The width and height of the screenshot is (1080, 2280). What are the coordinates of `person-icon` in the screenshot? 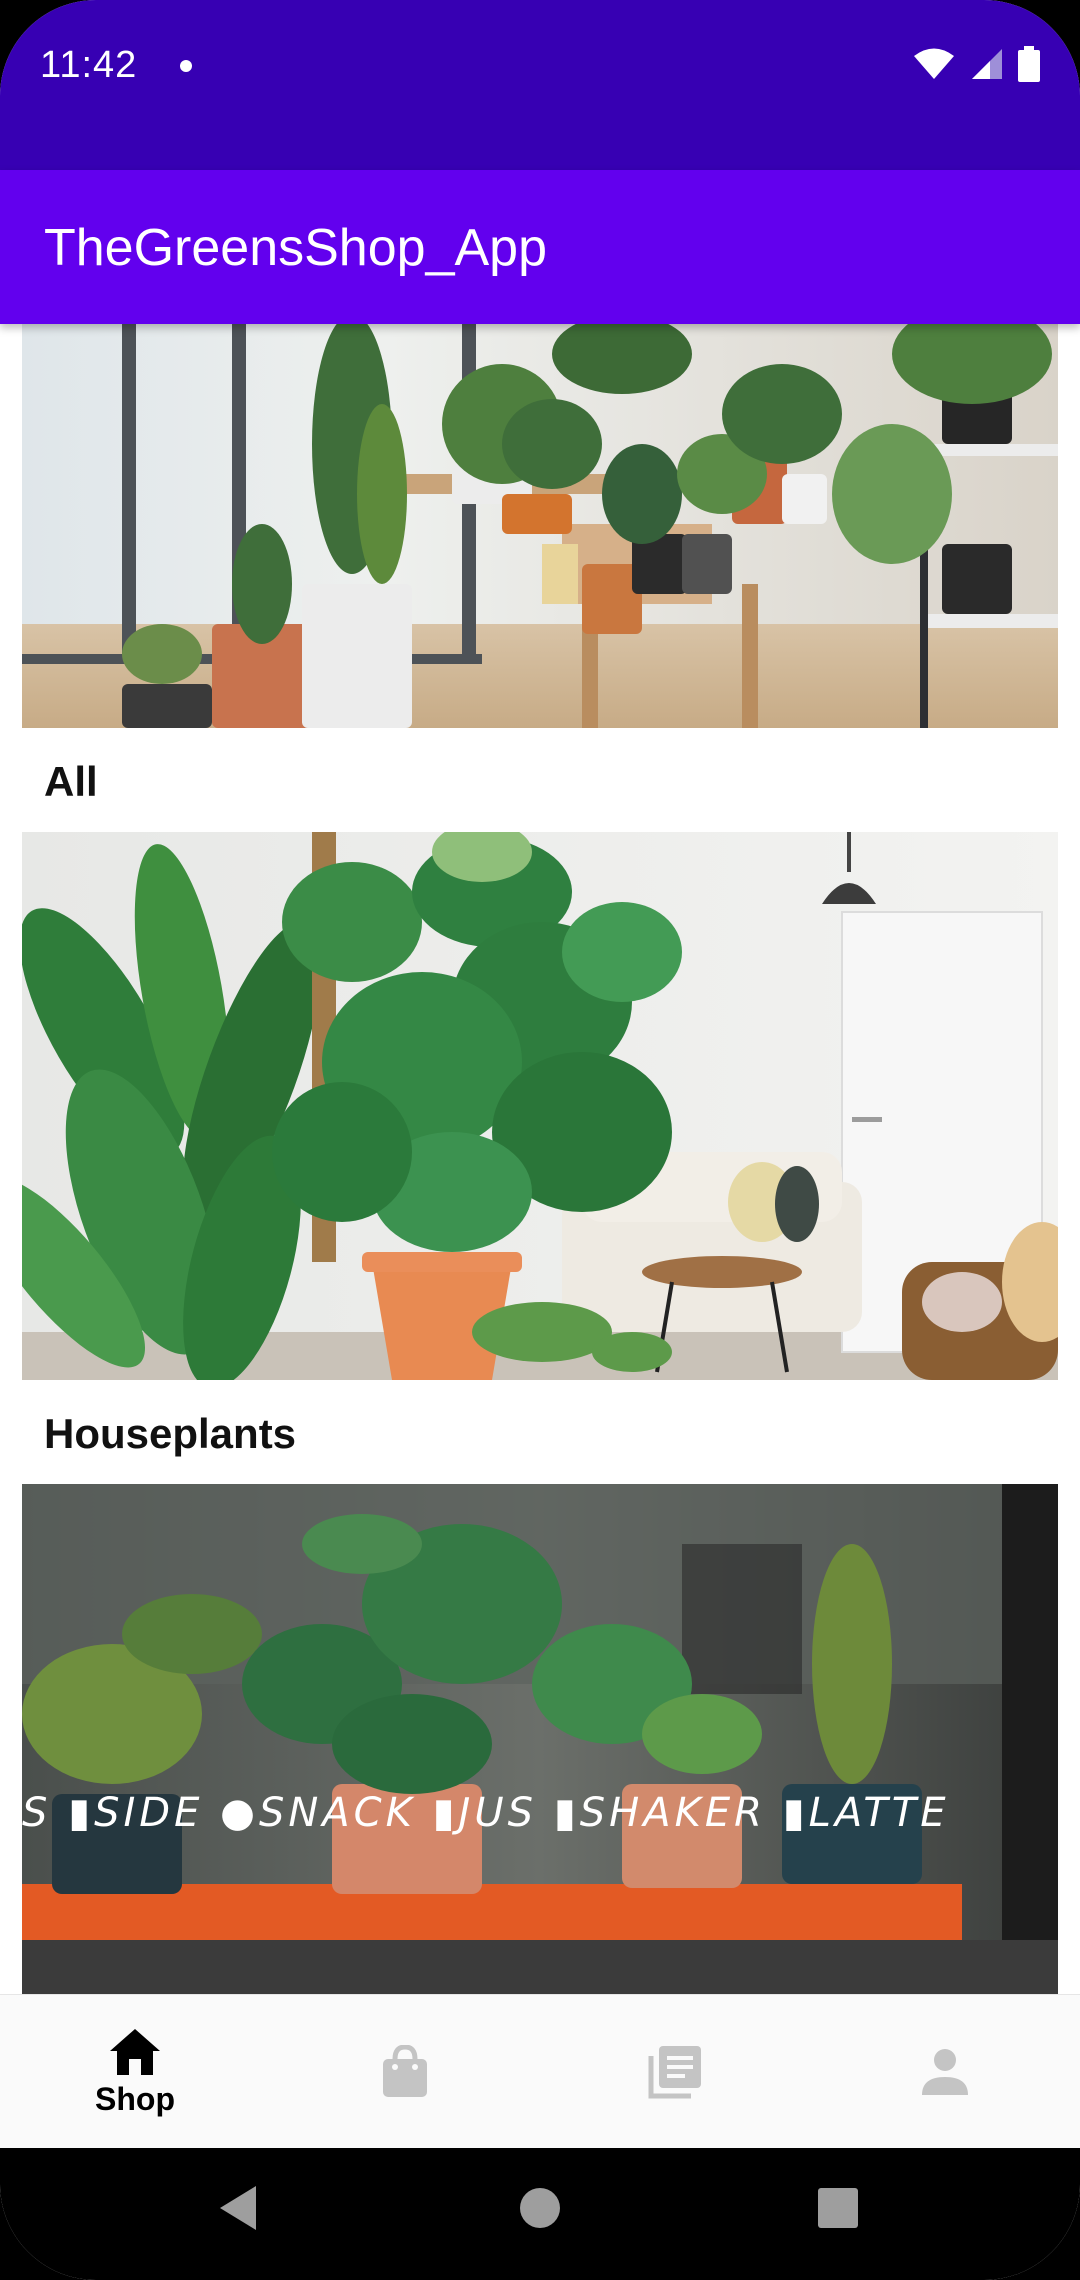 It's located at (945, 2072).